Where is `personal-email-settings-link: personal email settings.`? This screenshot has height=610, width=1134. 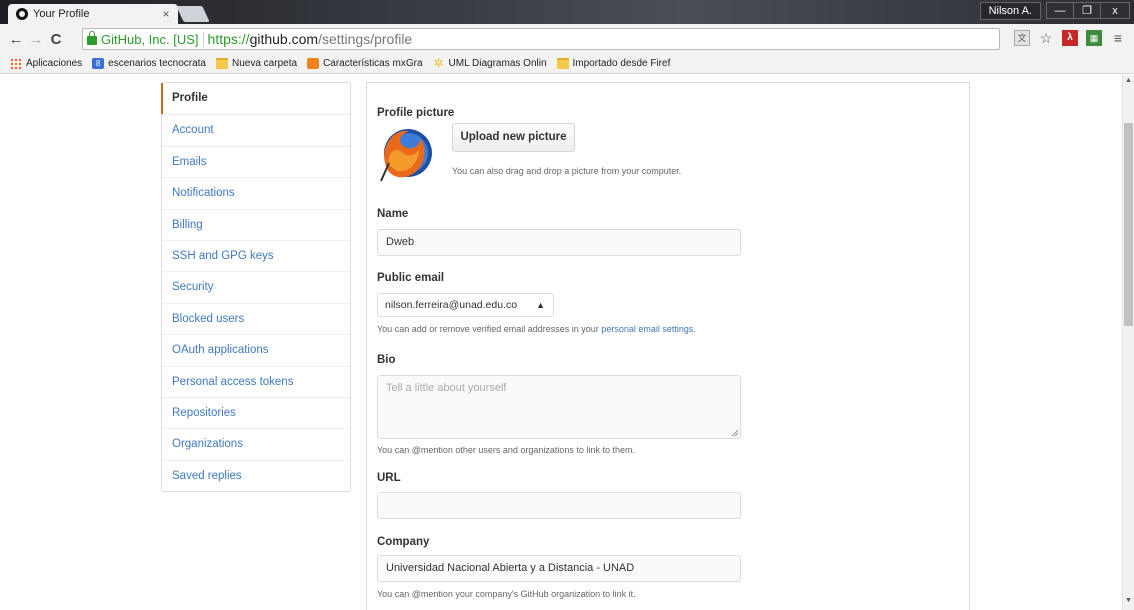 personal-email-settings-link: personal email settings. is located at coordinates (648, 329).